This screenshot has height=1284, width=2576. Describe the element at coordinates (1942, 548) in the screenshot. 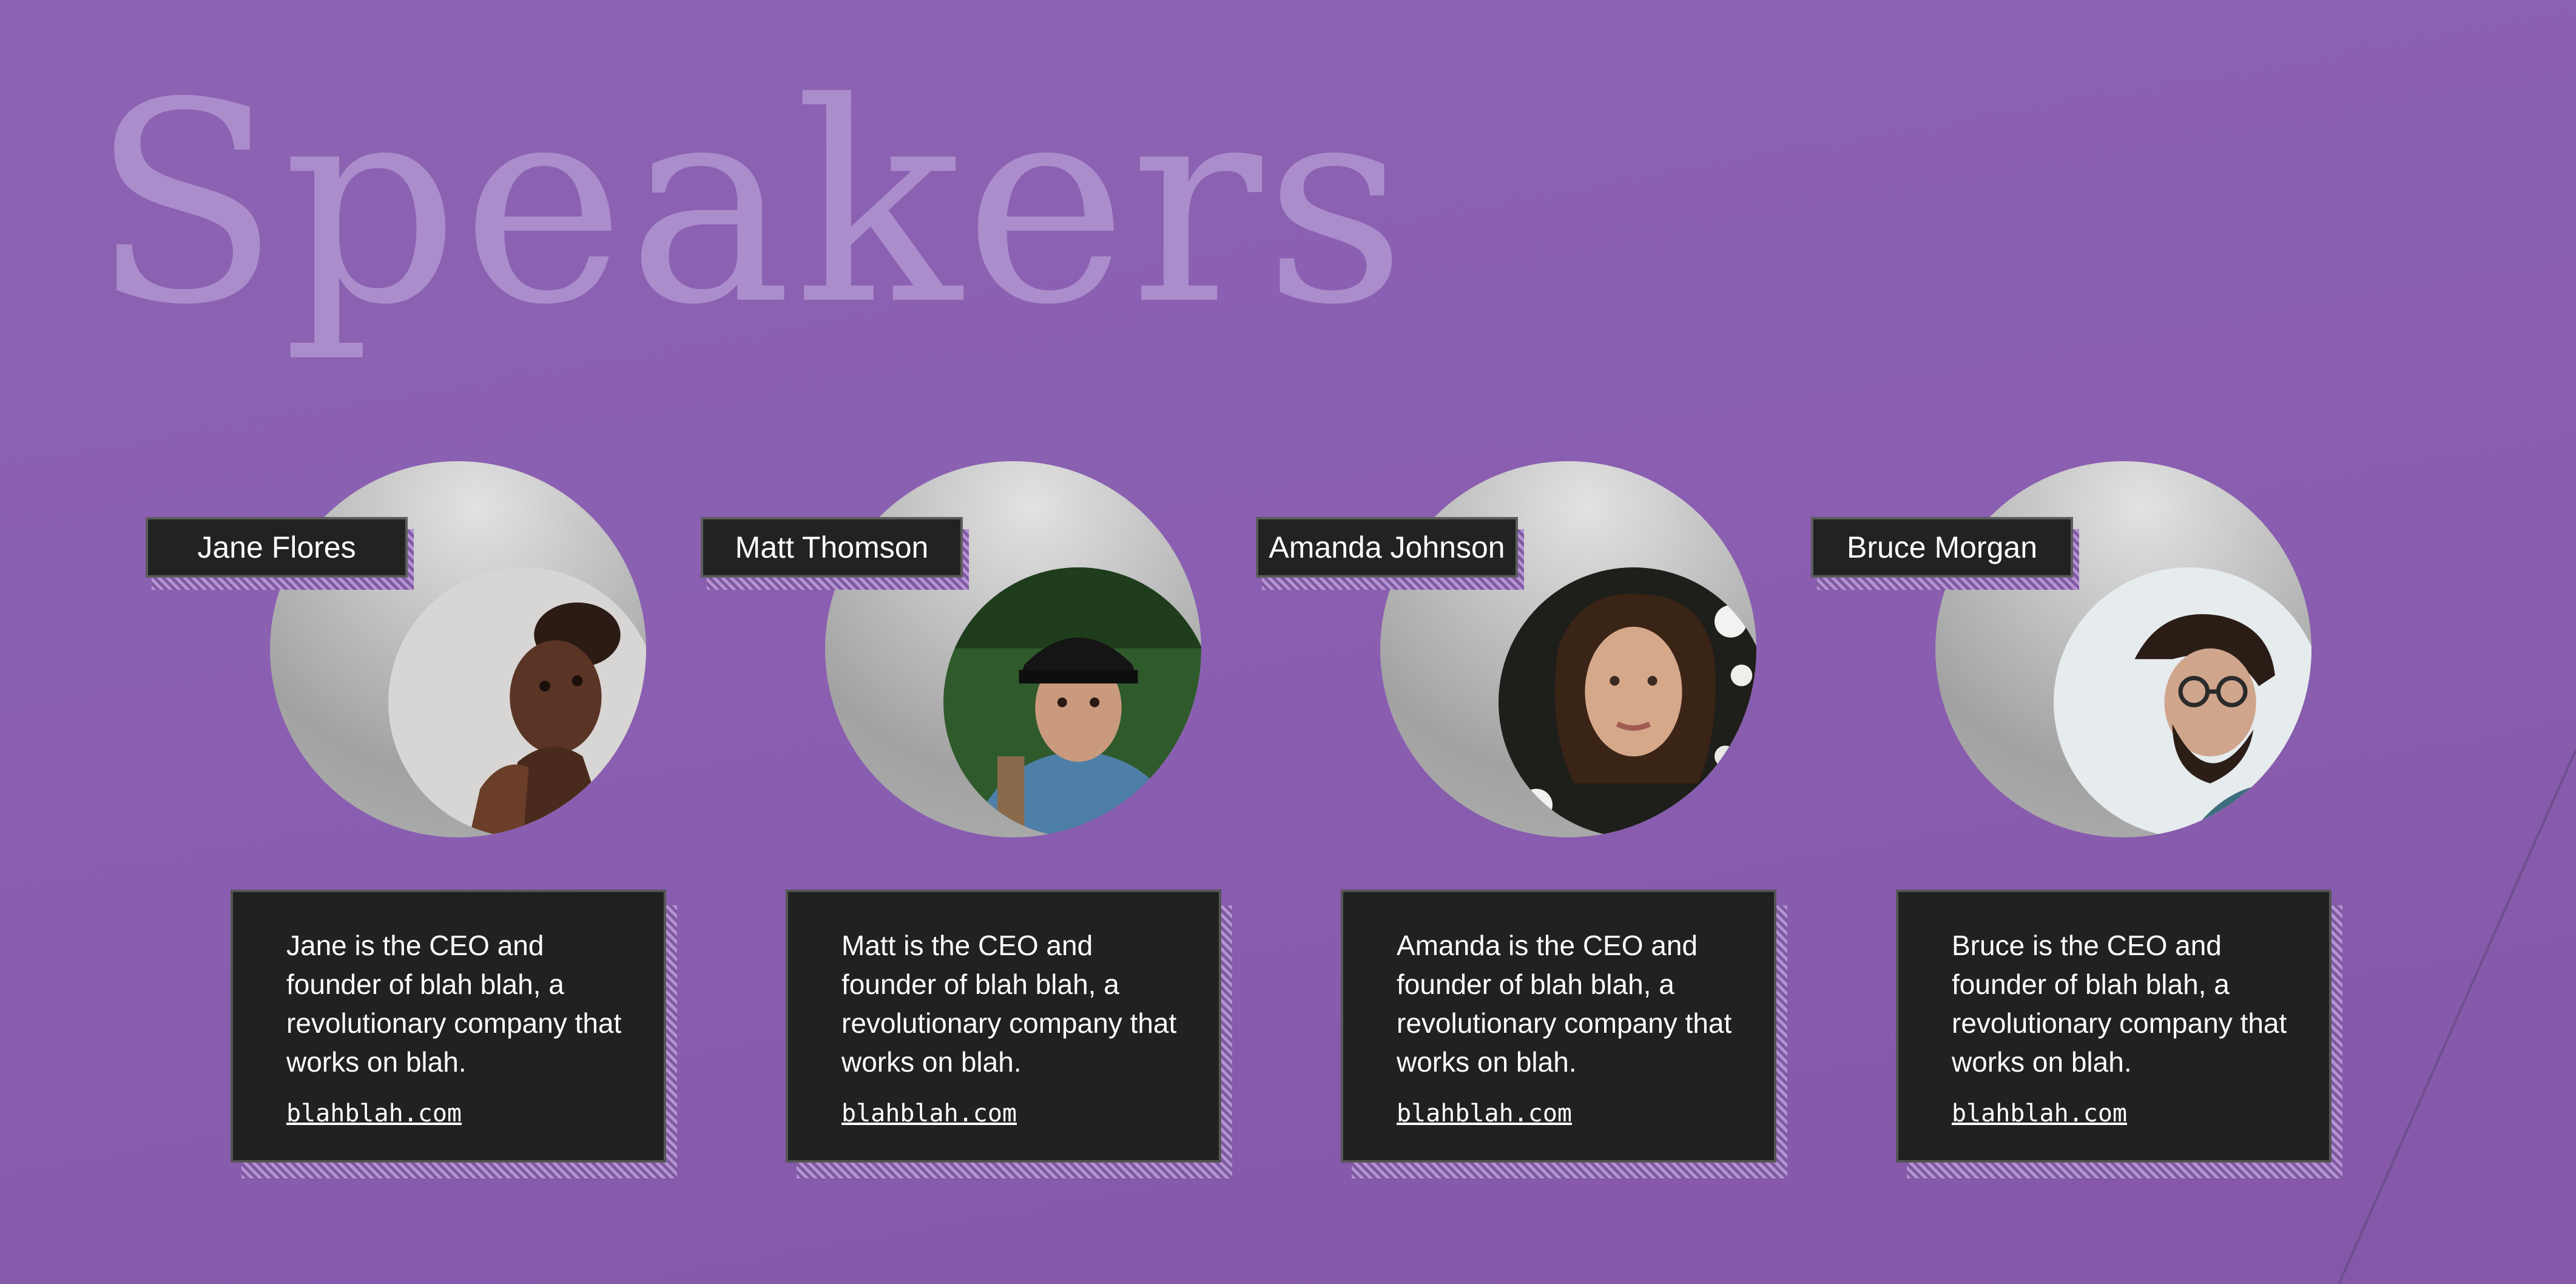

I see `speaker-name: Bruce Morgan` at that location.